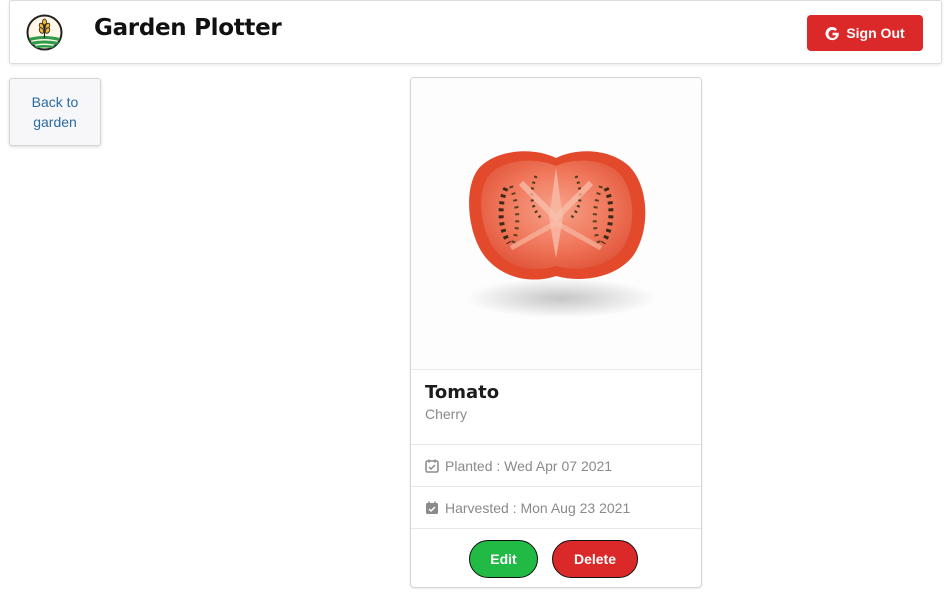 This screenshot has height=608, width=949. I want to click on edit-button: Edit, so click(503, 559).